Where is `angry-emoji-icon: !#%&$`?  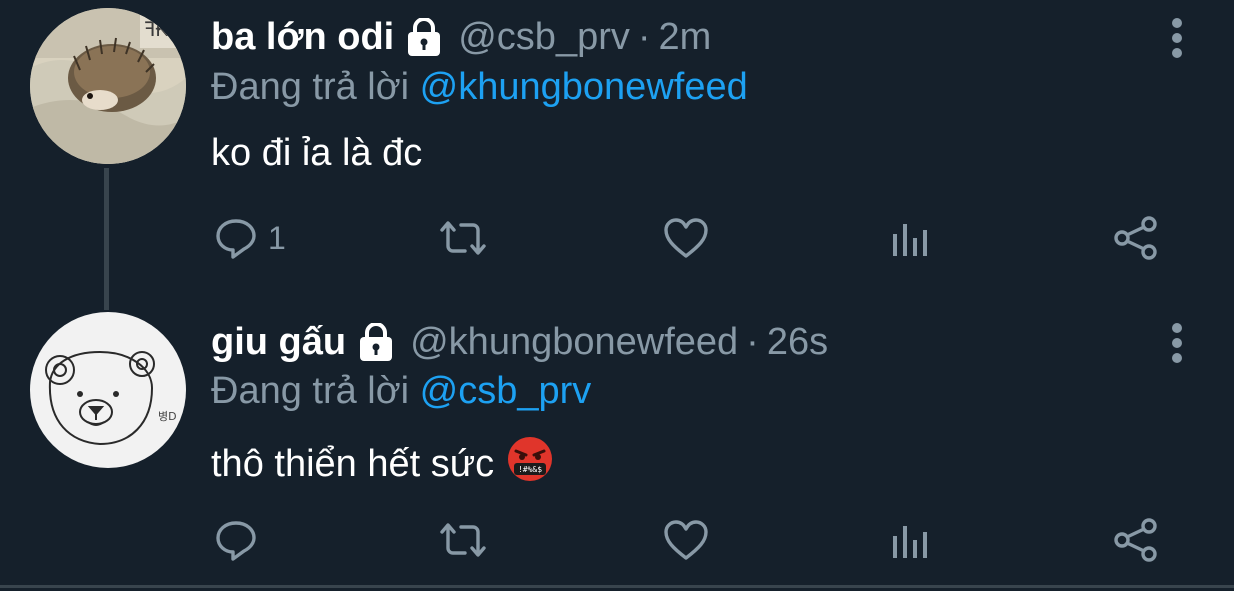 angry-emoji-icon: !#%&$ is located at coordinates (530, 464).